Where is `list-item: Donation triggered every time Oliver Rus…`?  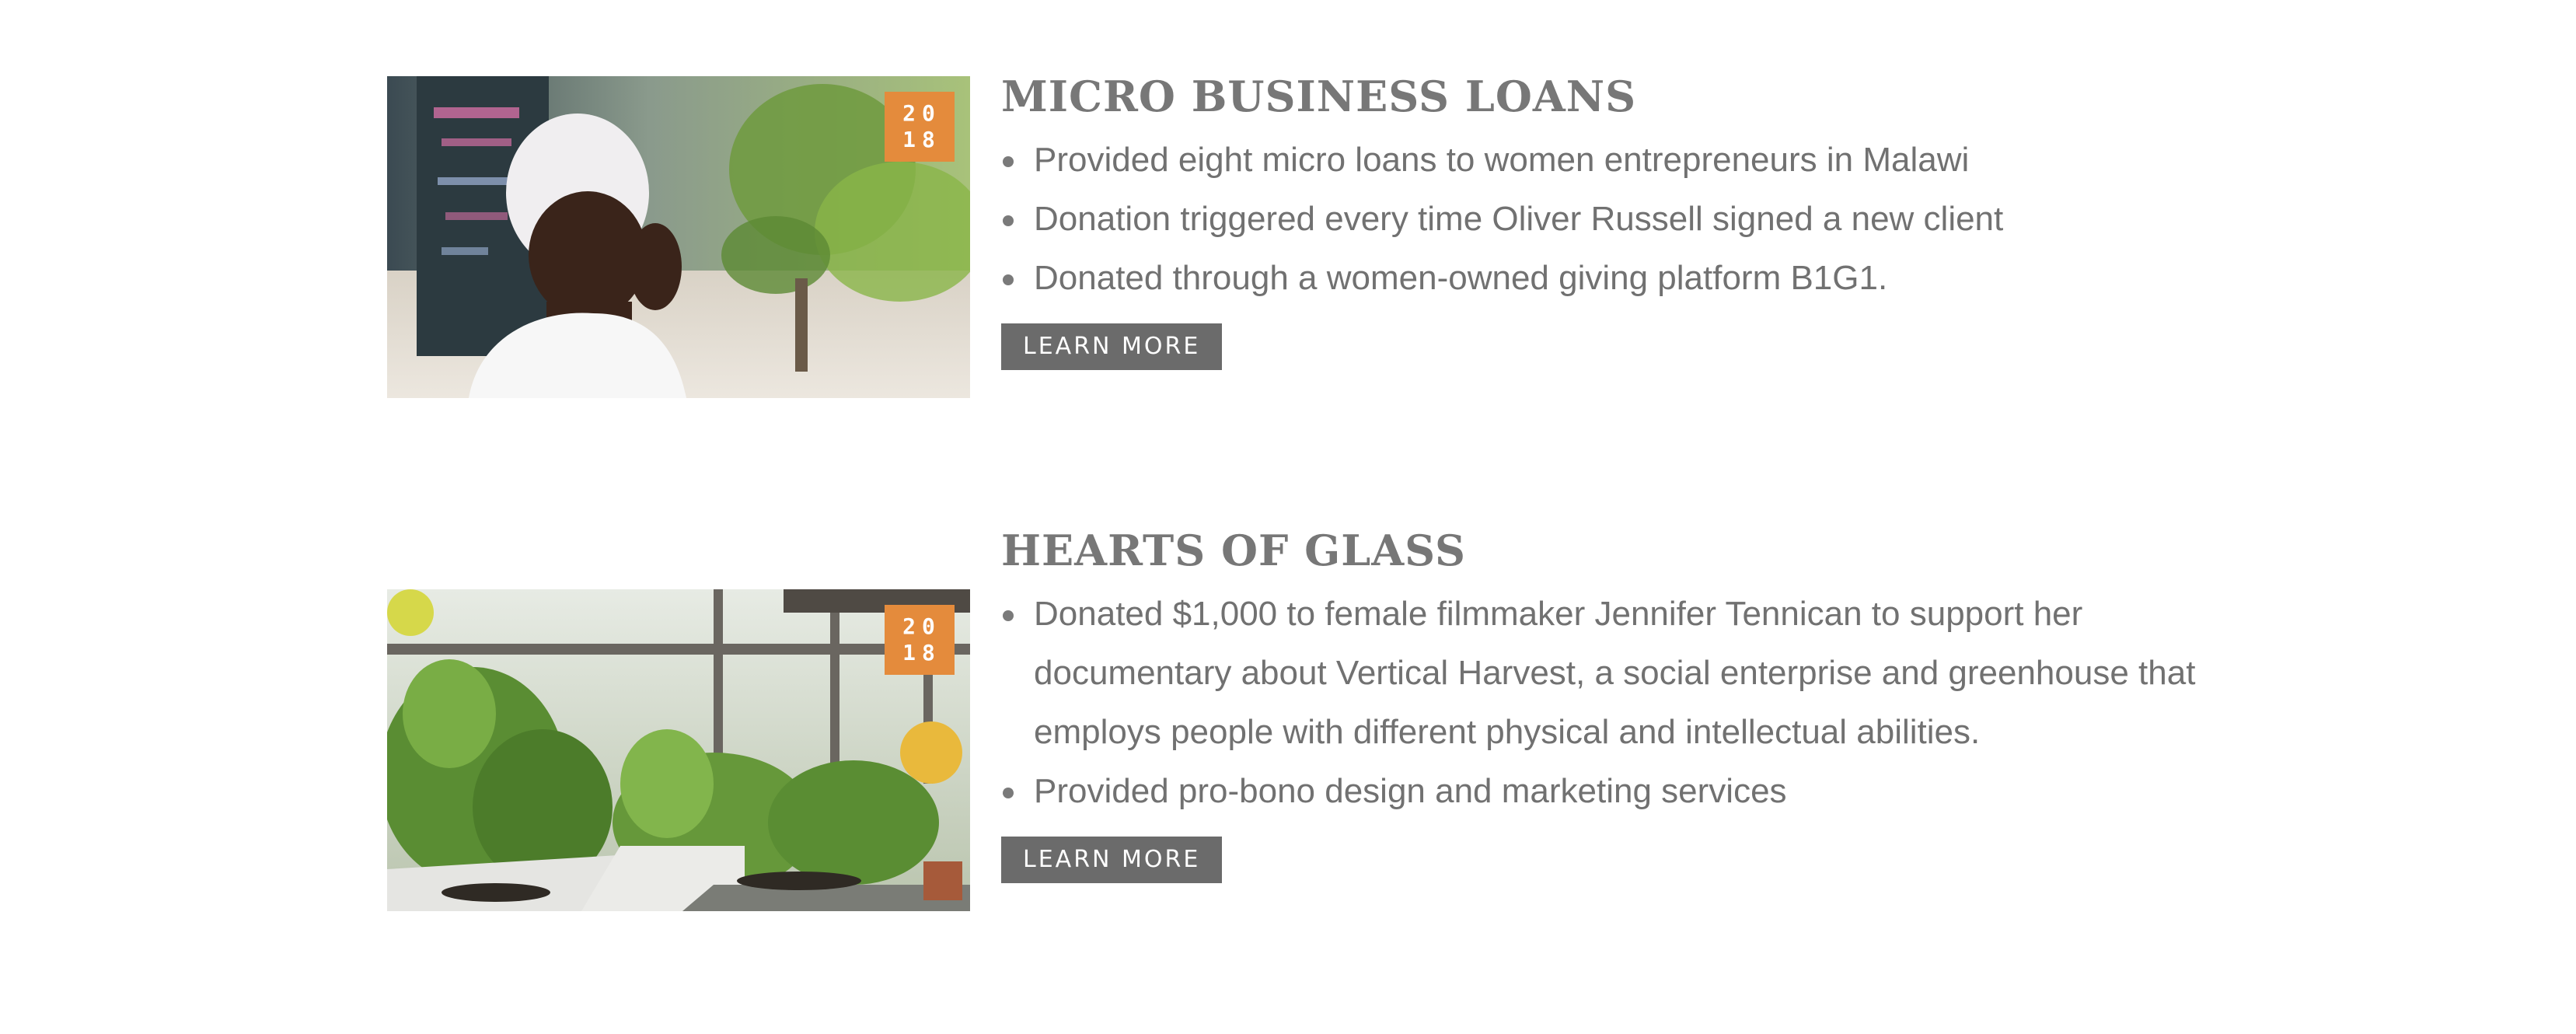 list-item: Donation triggered every time Oliver Rus… is located at coordinates (1600, 219).